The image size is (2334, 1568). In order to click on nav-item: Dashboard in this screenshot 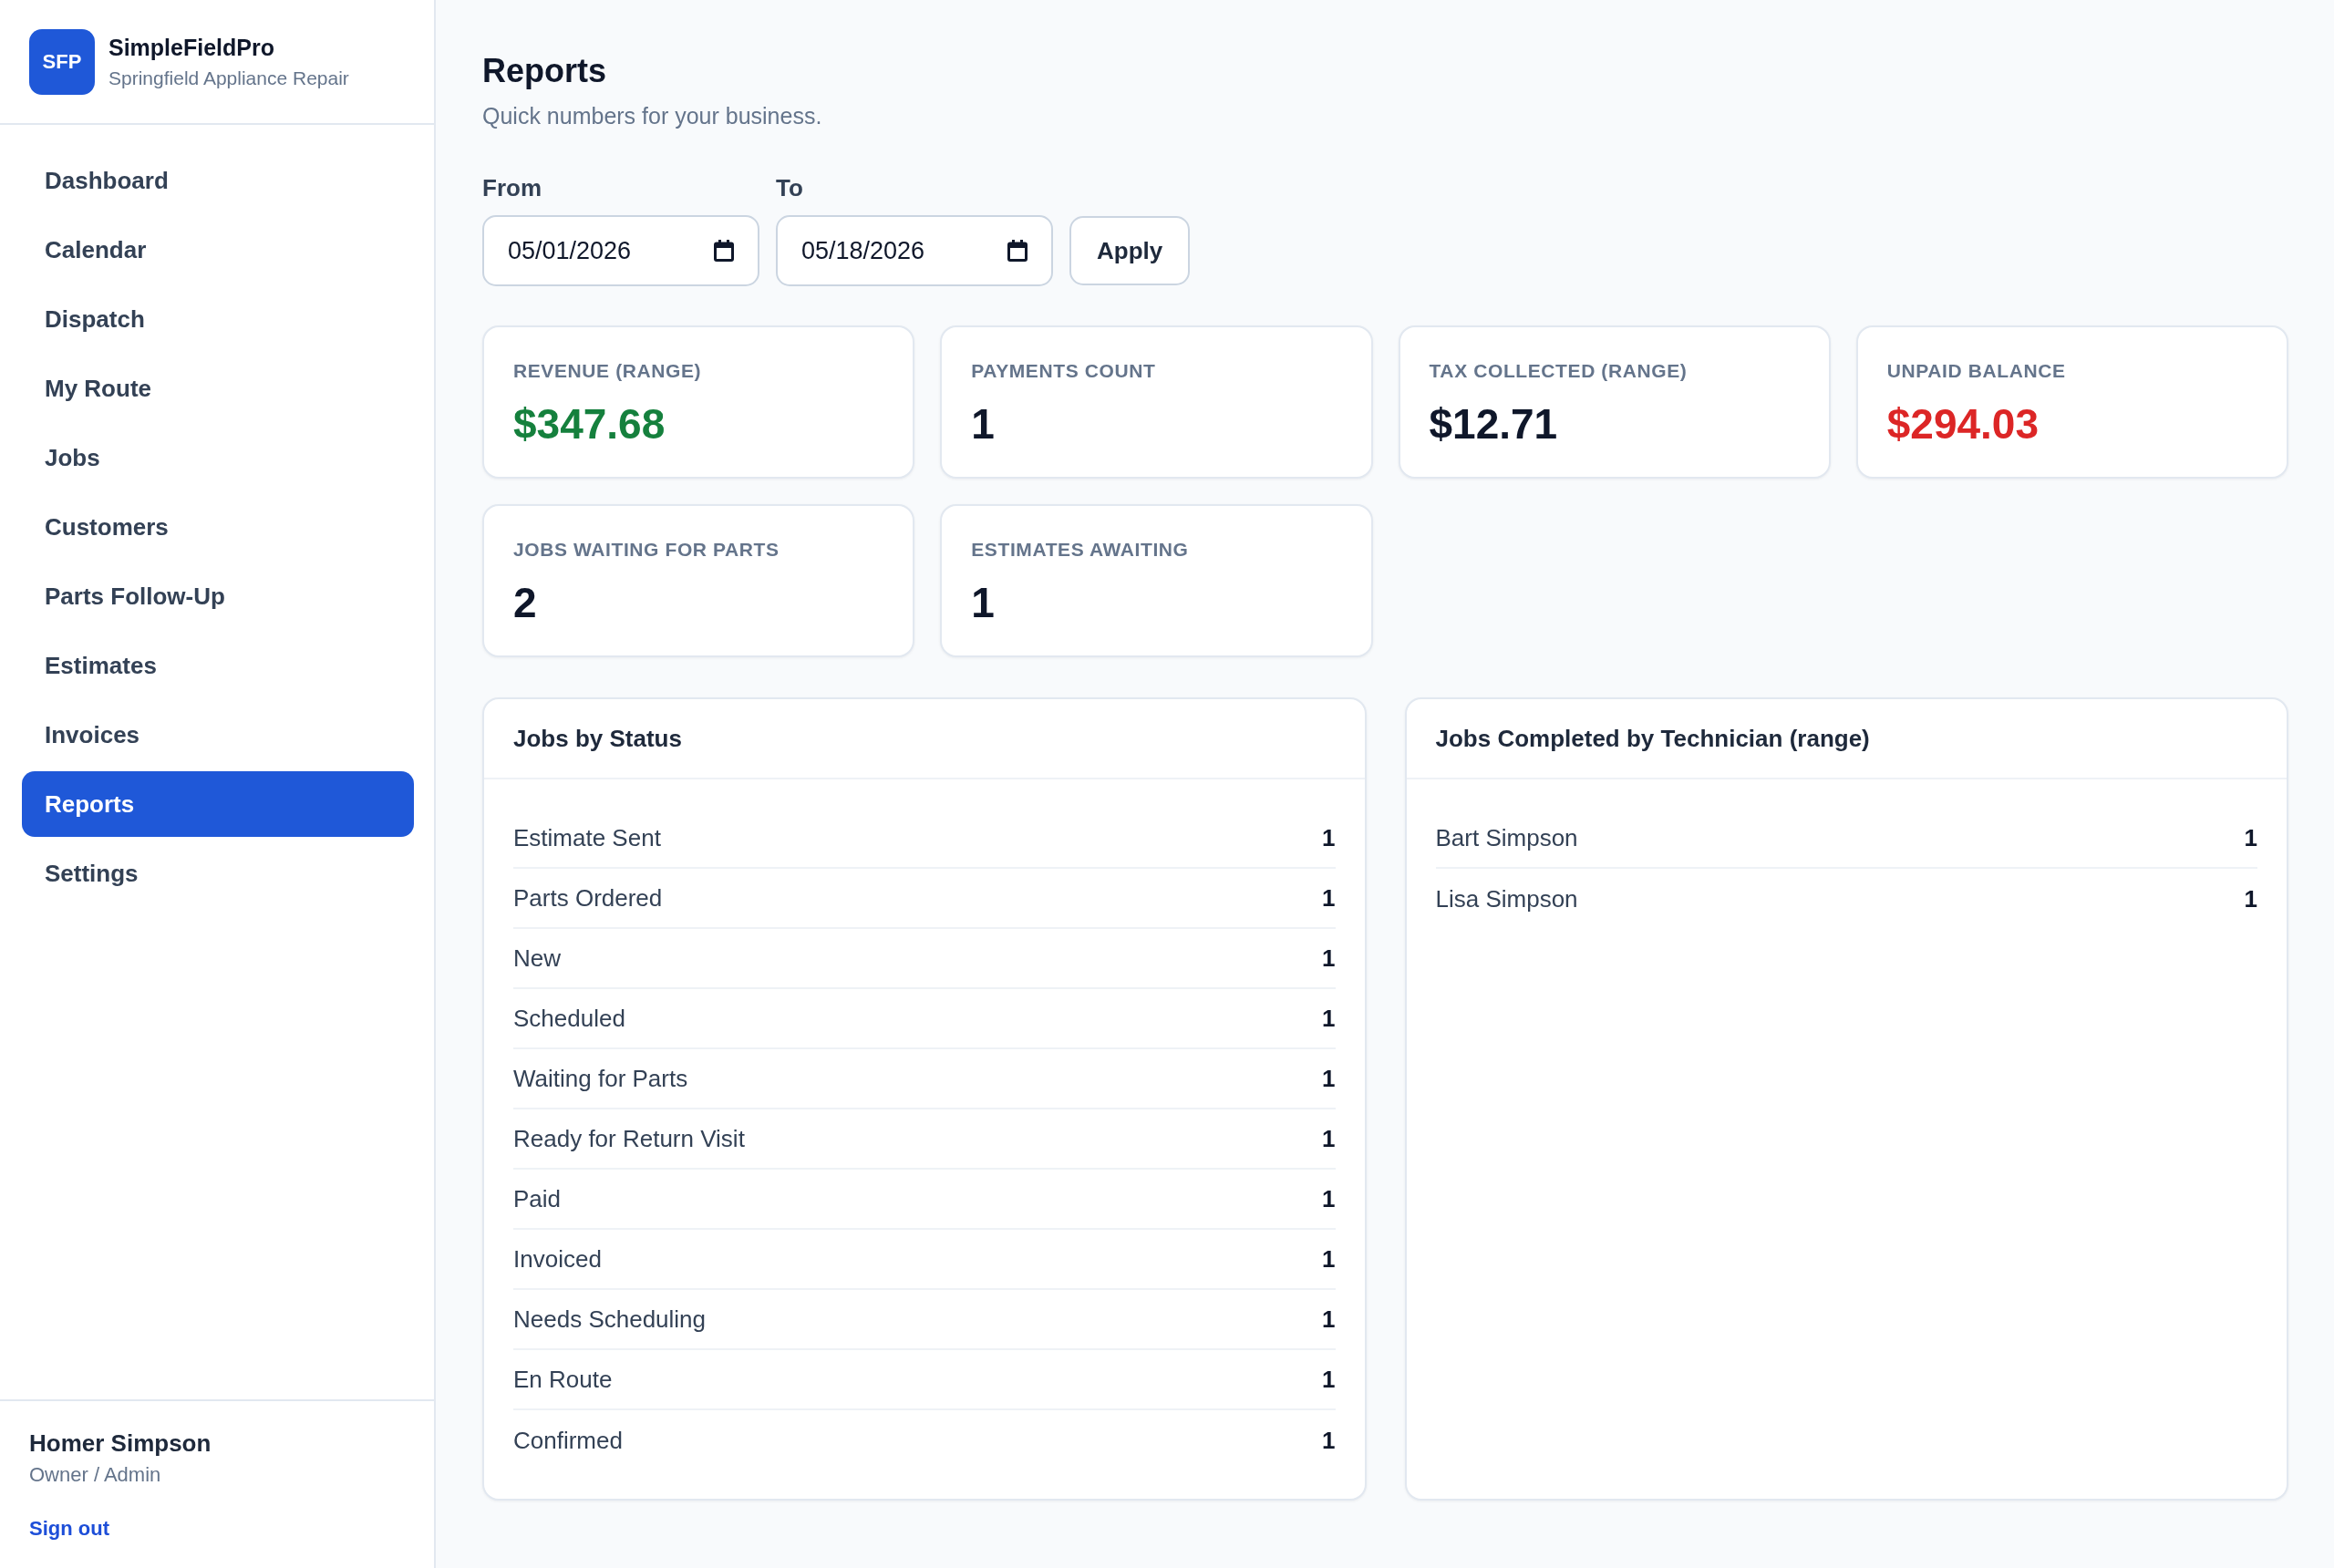, I will do `click(218, 180)`.